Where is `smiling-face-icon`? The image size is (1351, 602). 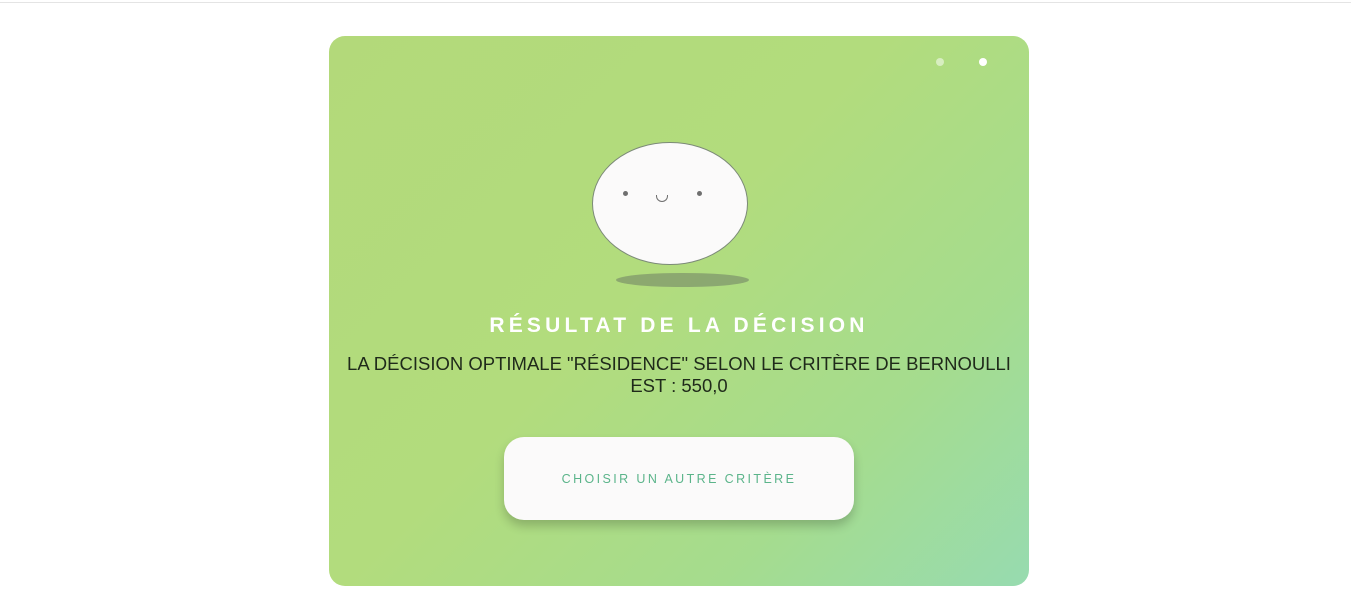
smiling-face-icon is located at coordinates (670, 203).